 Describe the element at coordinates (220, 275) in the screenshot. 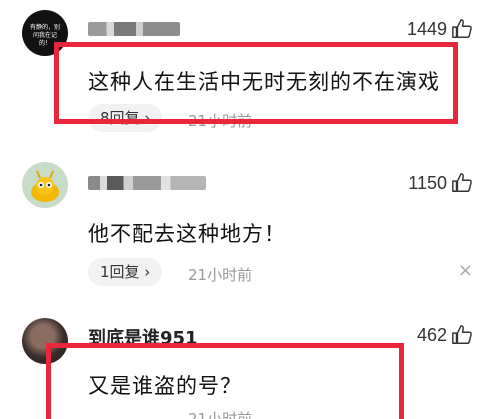

I see `timestamp: 21小时前` at that location.